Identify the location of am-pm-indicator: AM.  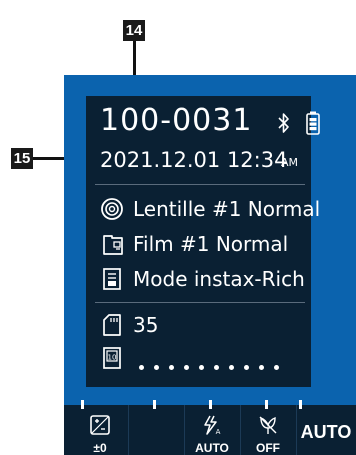
(290, 162).